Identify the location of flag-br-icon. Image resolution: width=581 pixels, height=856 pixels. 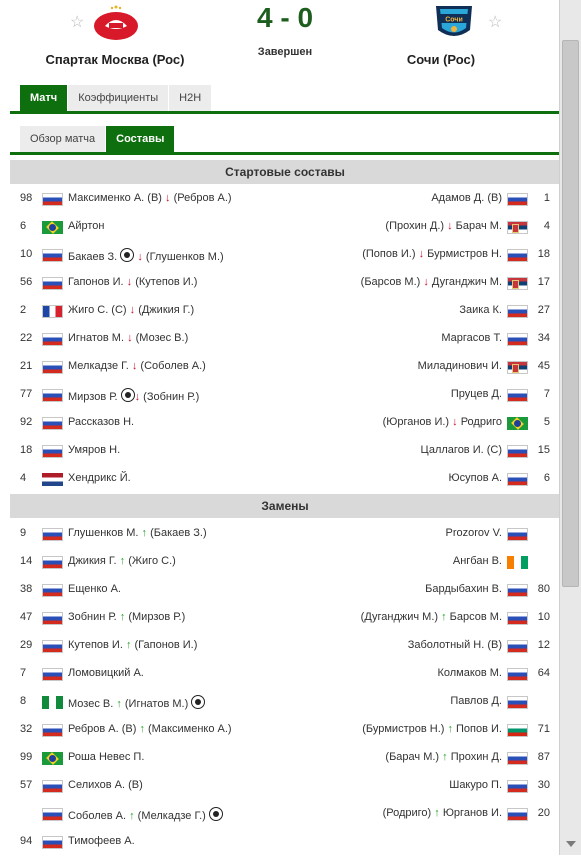
(52, 758).